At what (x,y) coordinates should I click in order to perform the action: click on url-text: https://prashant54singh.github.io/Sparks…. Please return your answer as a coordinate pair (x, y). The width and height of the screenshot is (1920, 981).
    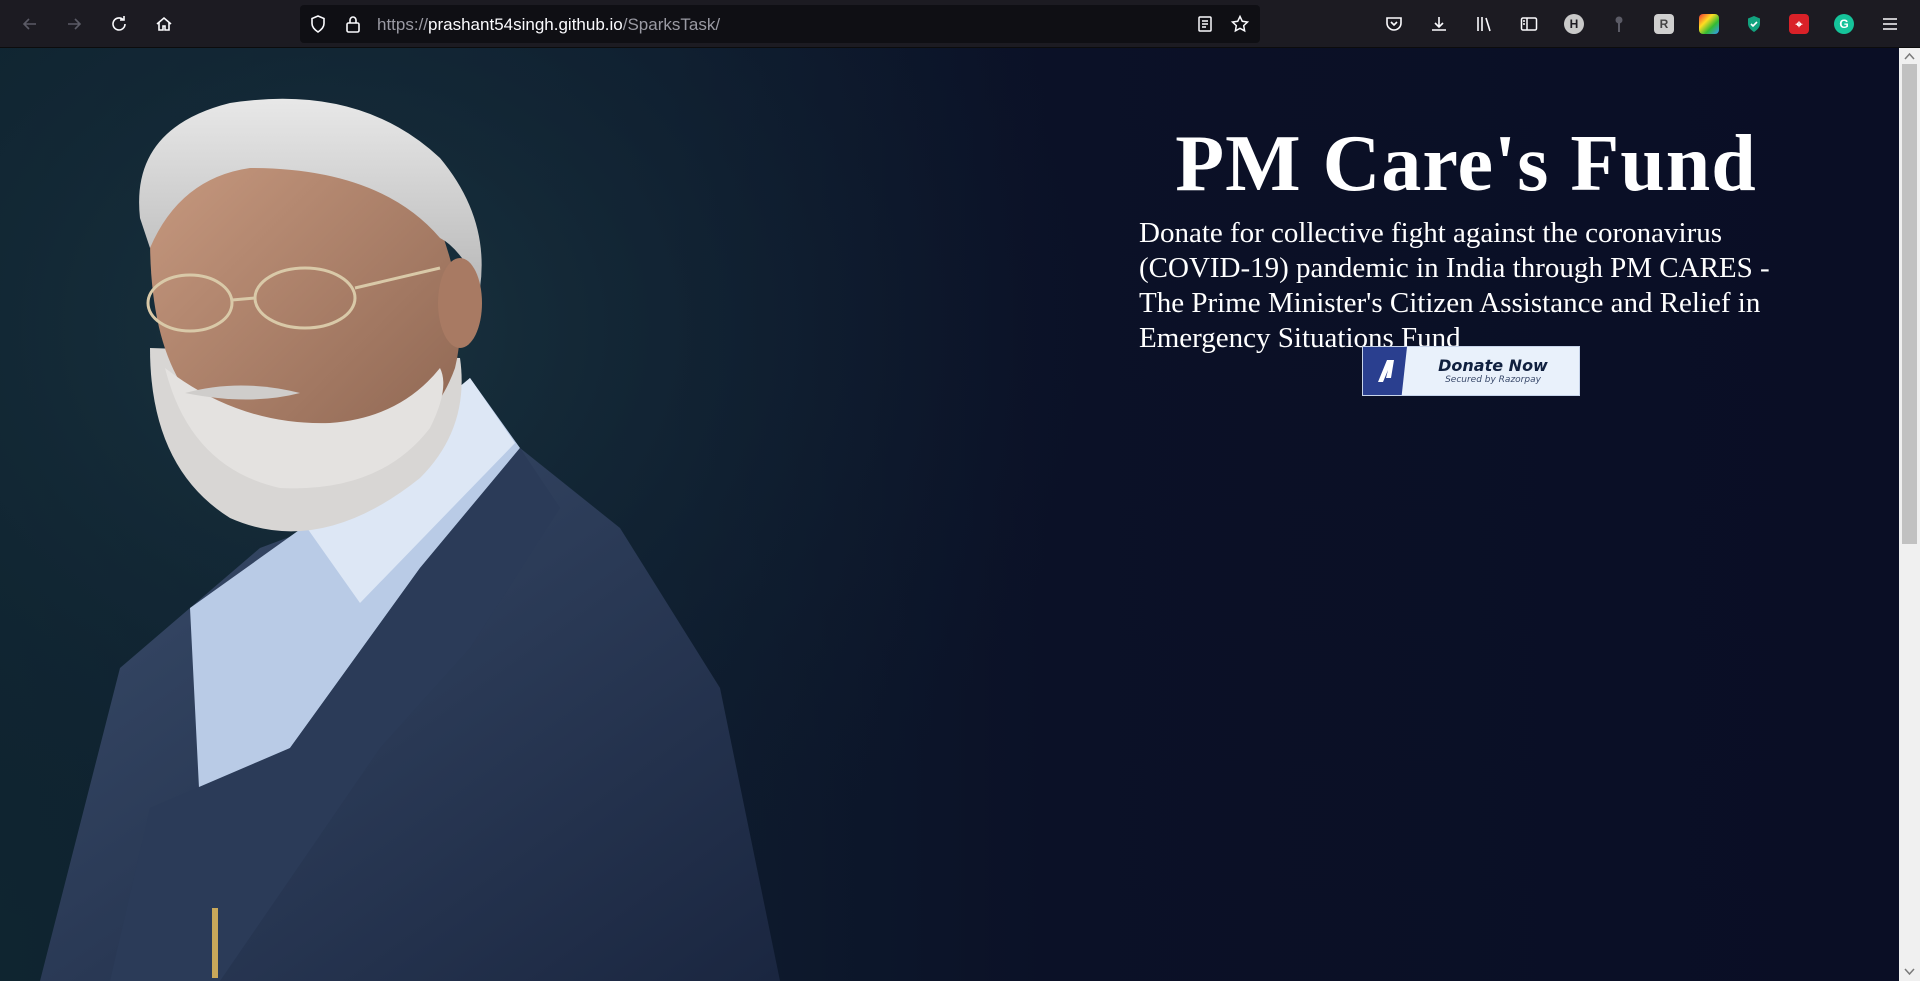
    Looking at the image, I should click on (548, 25).